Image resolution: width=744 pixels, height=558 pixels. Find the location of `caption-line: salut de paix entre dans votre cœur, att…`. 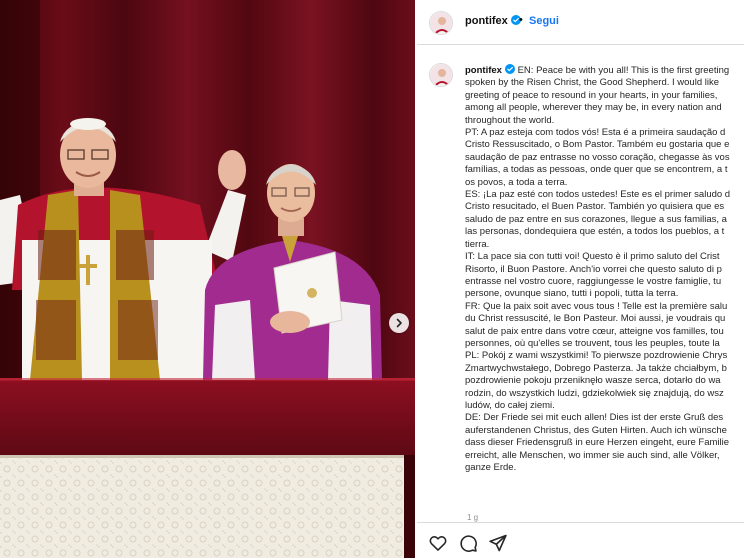

caption-line: salut de paix entre dans votre cœur, att… is located at coordinates (594, 331).